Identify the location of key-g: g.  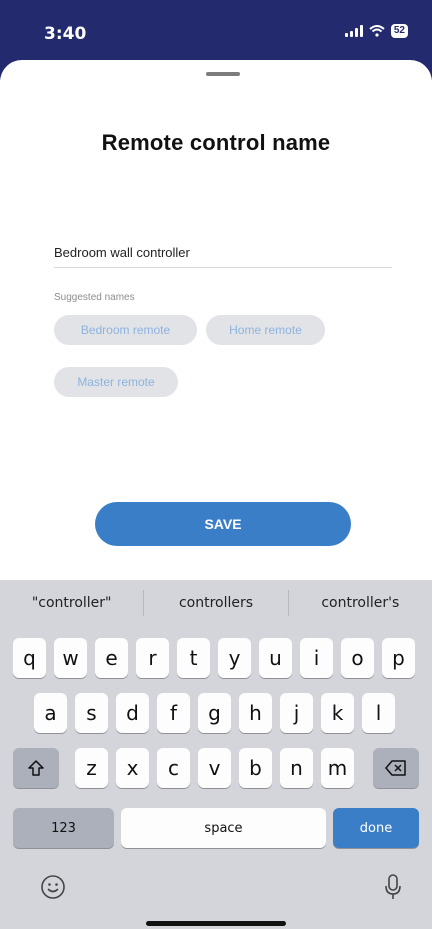
(214, 713).